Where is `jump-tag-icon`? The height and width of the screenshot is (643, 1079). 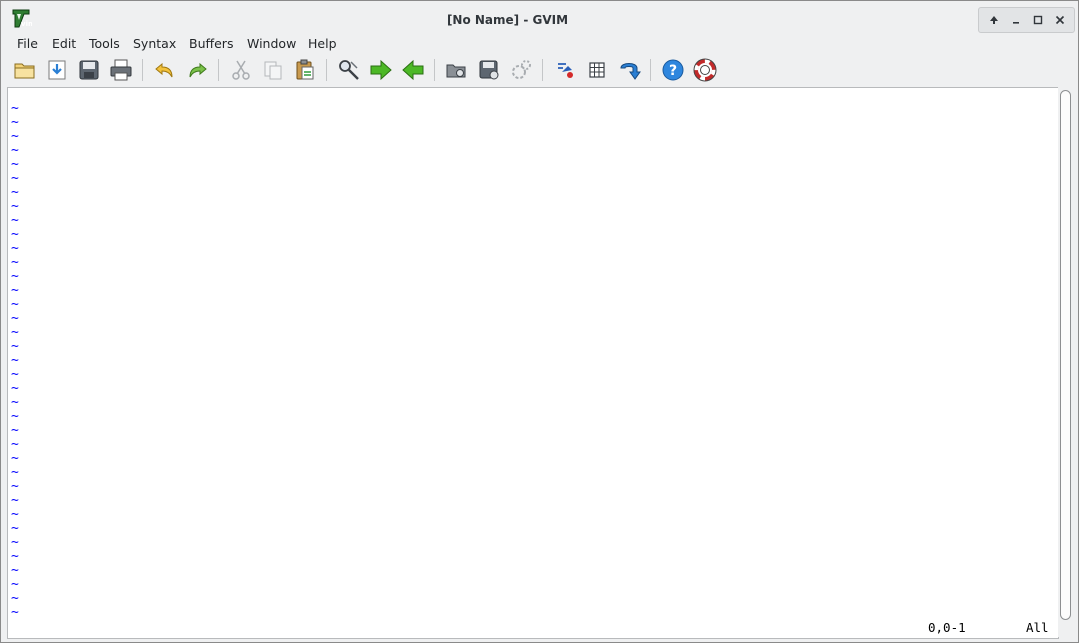
jump-tag-icon is located at coordinates (630, 71).